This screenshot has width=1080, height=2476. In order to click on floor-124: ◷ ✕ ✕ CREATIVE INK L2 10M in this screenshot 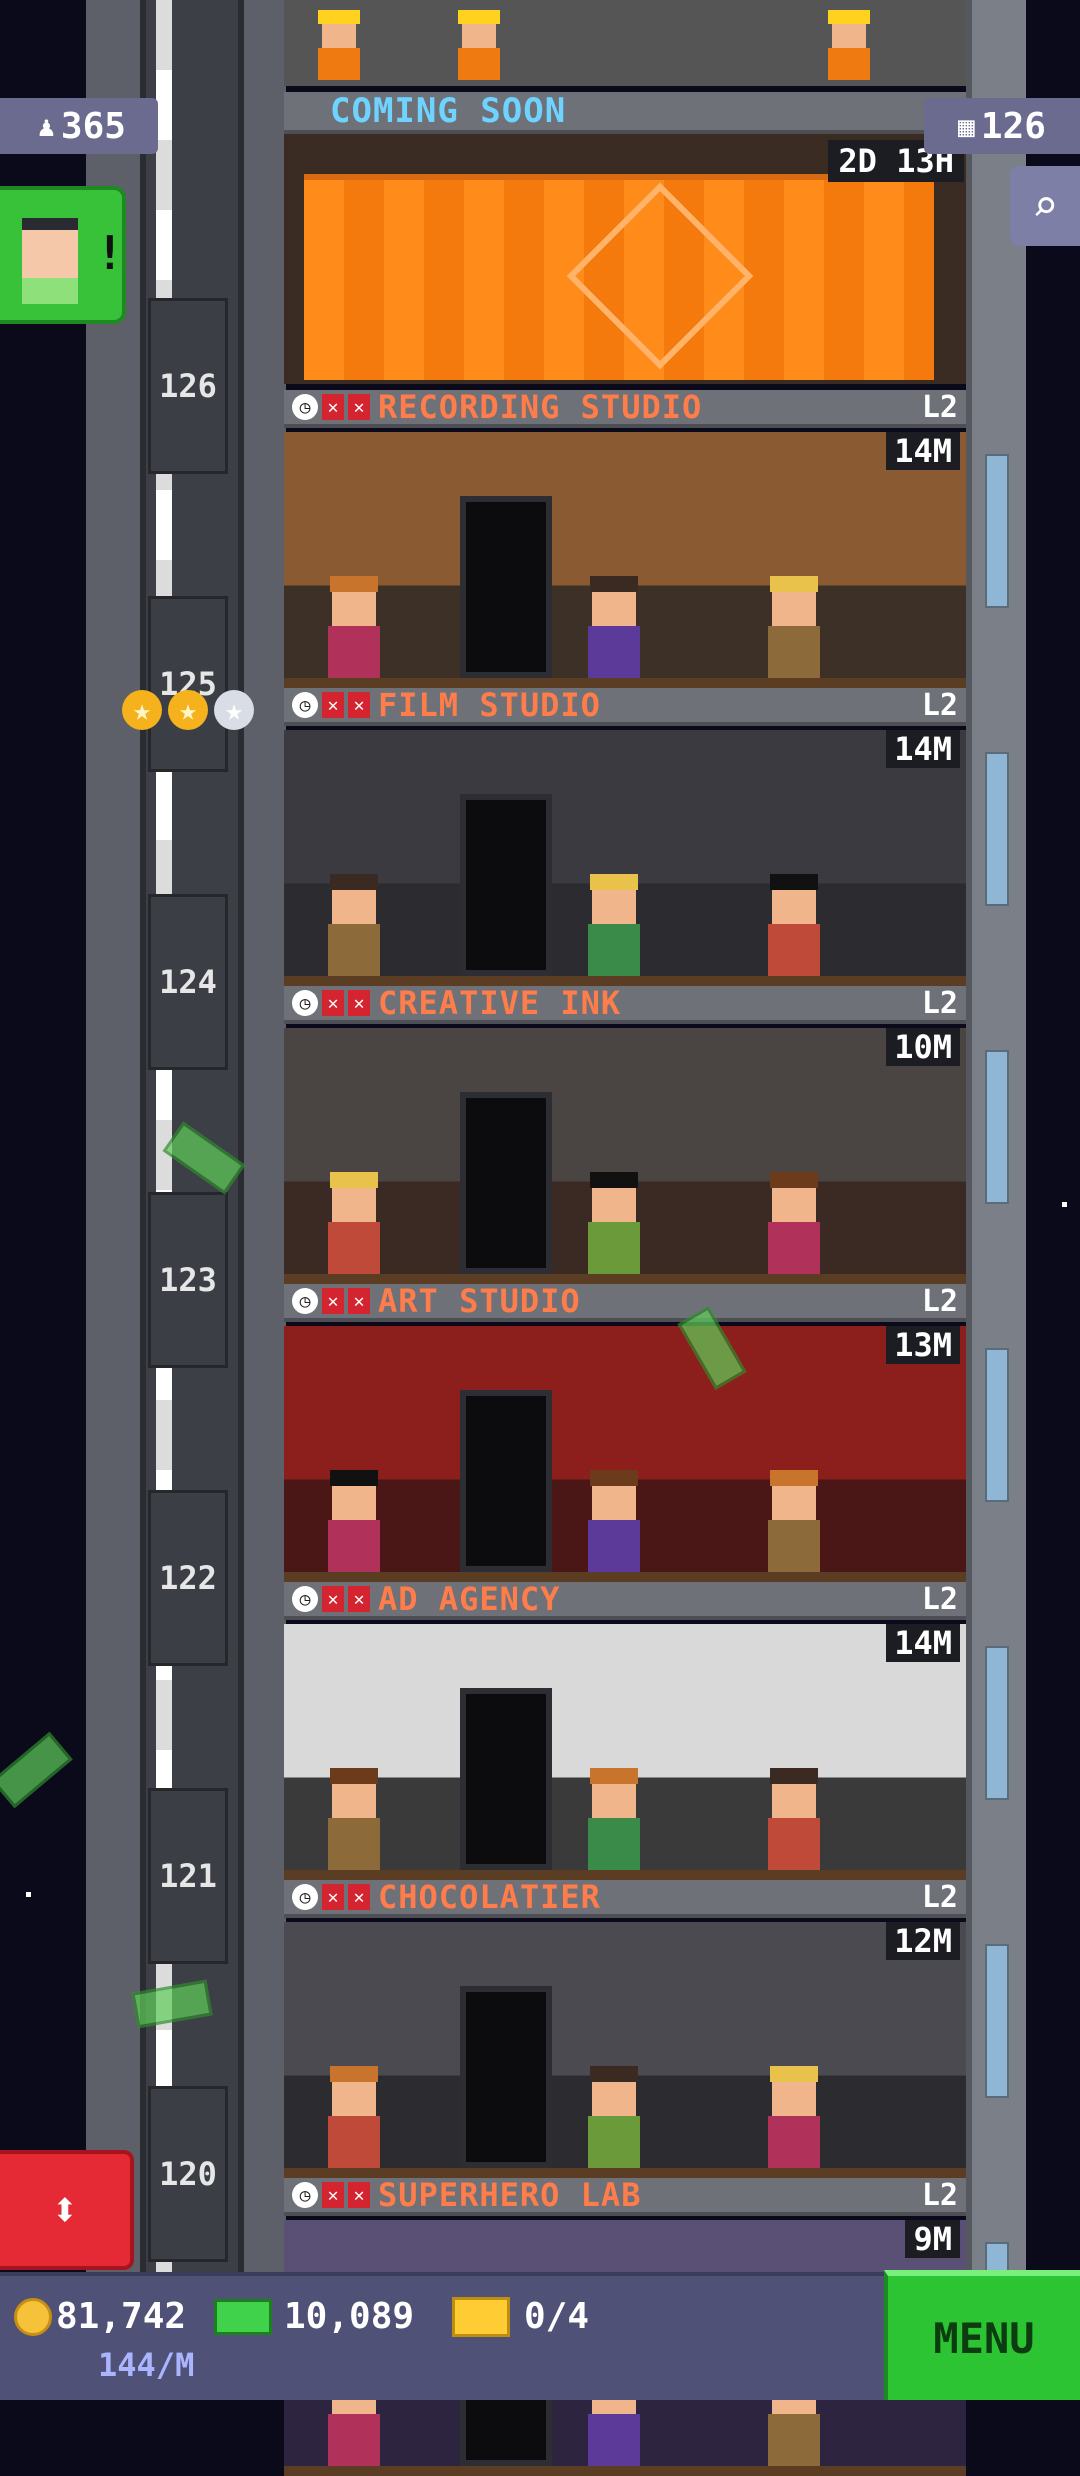, I will do `click(625, 1134)`.